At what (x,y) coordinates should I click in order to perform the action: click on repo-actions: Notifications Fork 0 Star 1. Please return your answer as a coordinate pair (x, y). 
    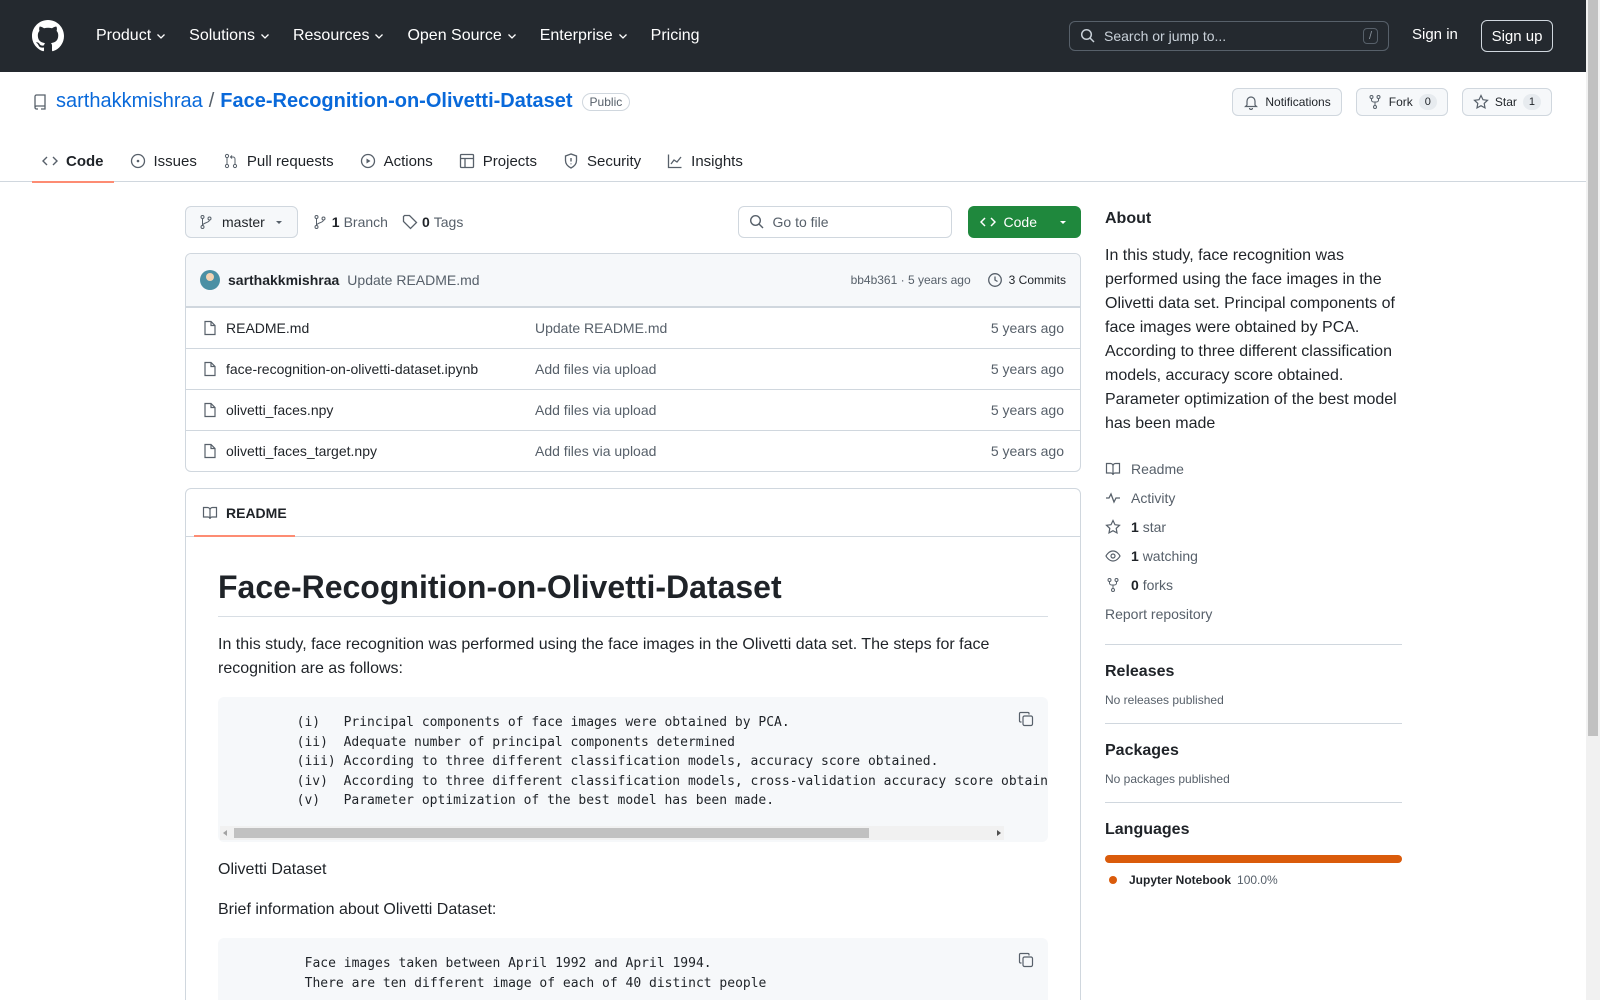
    Looking at the image, I should click on (1392, 102).